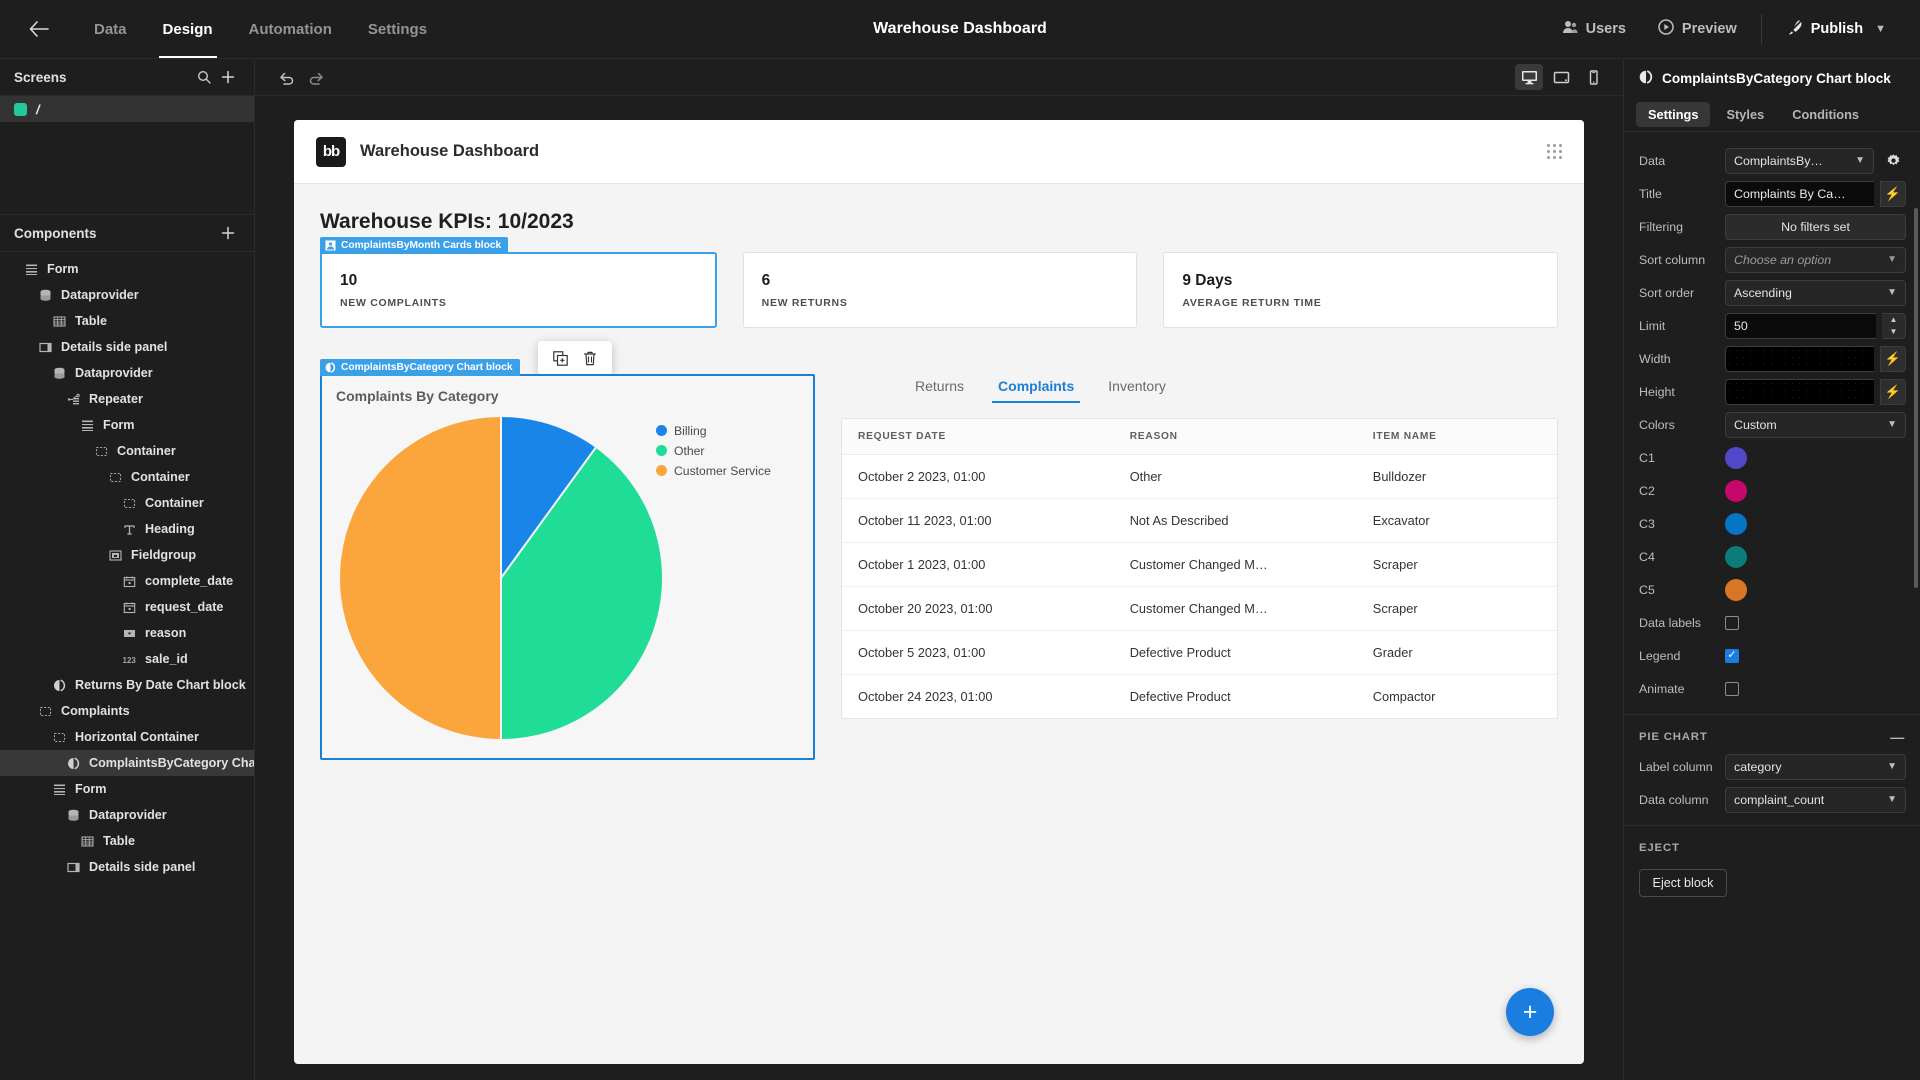  What do you see at coordinates (316, 77) in the screenshot?
I see `redo-icon` at bounding box center [316, 77].